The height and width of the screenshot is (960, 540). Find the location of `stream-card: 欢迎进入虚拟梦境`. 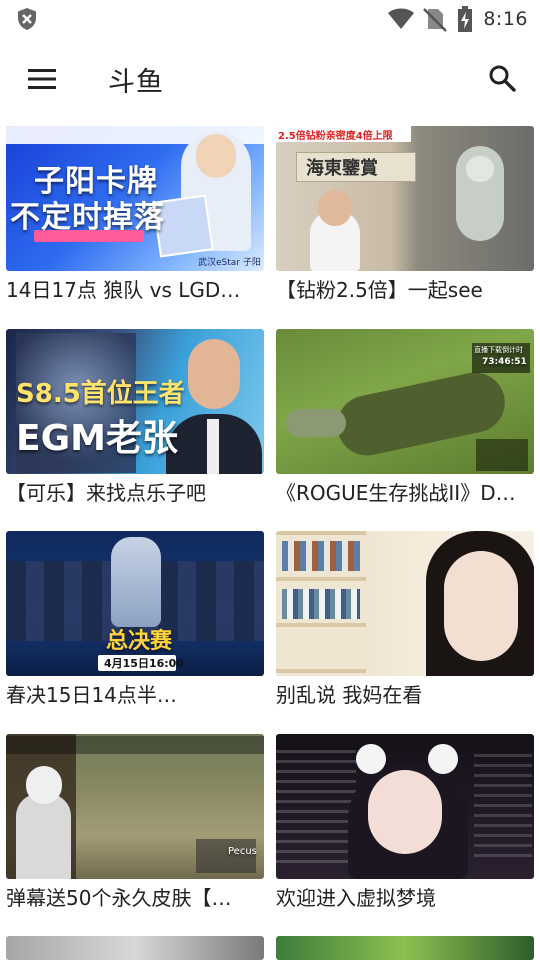

stream-card: 欢迎进入虚拟梦境 is located at coordinates (405, 829).